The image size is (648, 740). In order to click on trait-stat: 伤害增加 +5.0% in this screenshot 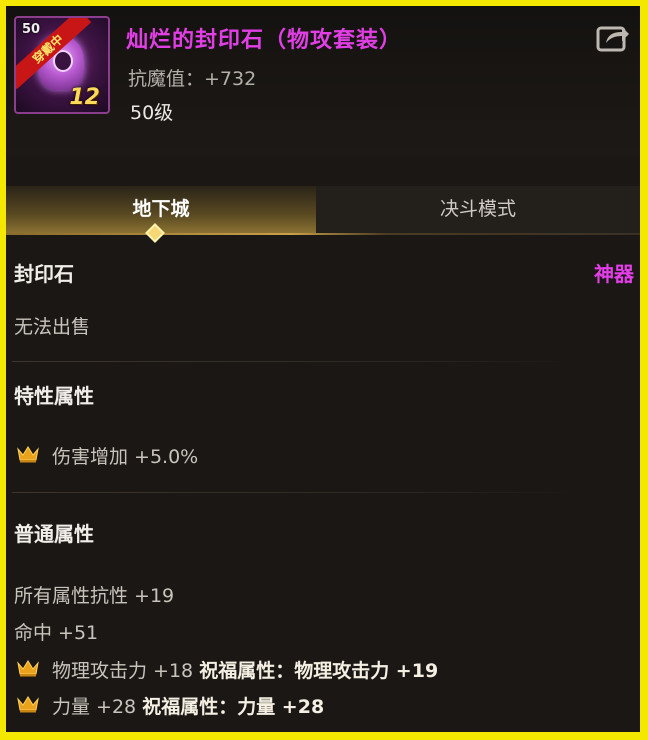, I will do `click(125, 457)`.